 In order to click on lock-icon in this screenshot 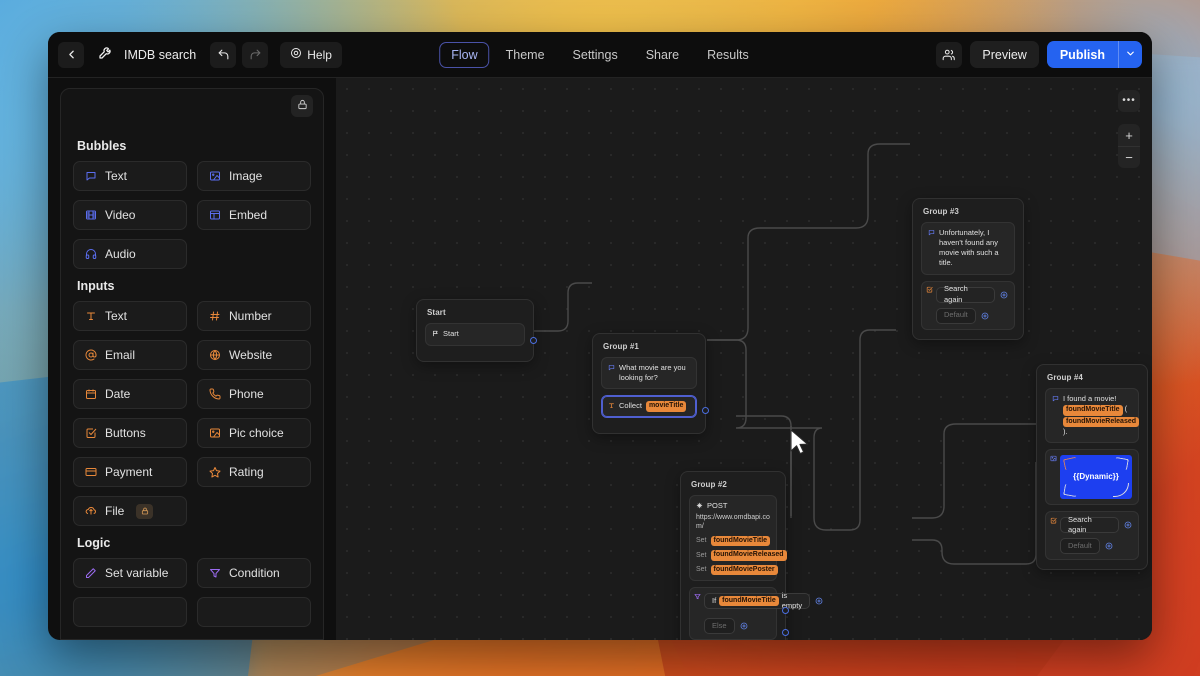, I will do `click(302, 106)`.